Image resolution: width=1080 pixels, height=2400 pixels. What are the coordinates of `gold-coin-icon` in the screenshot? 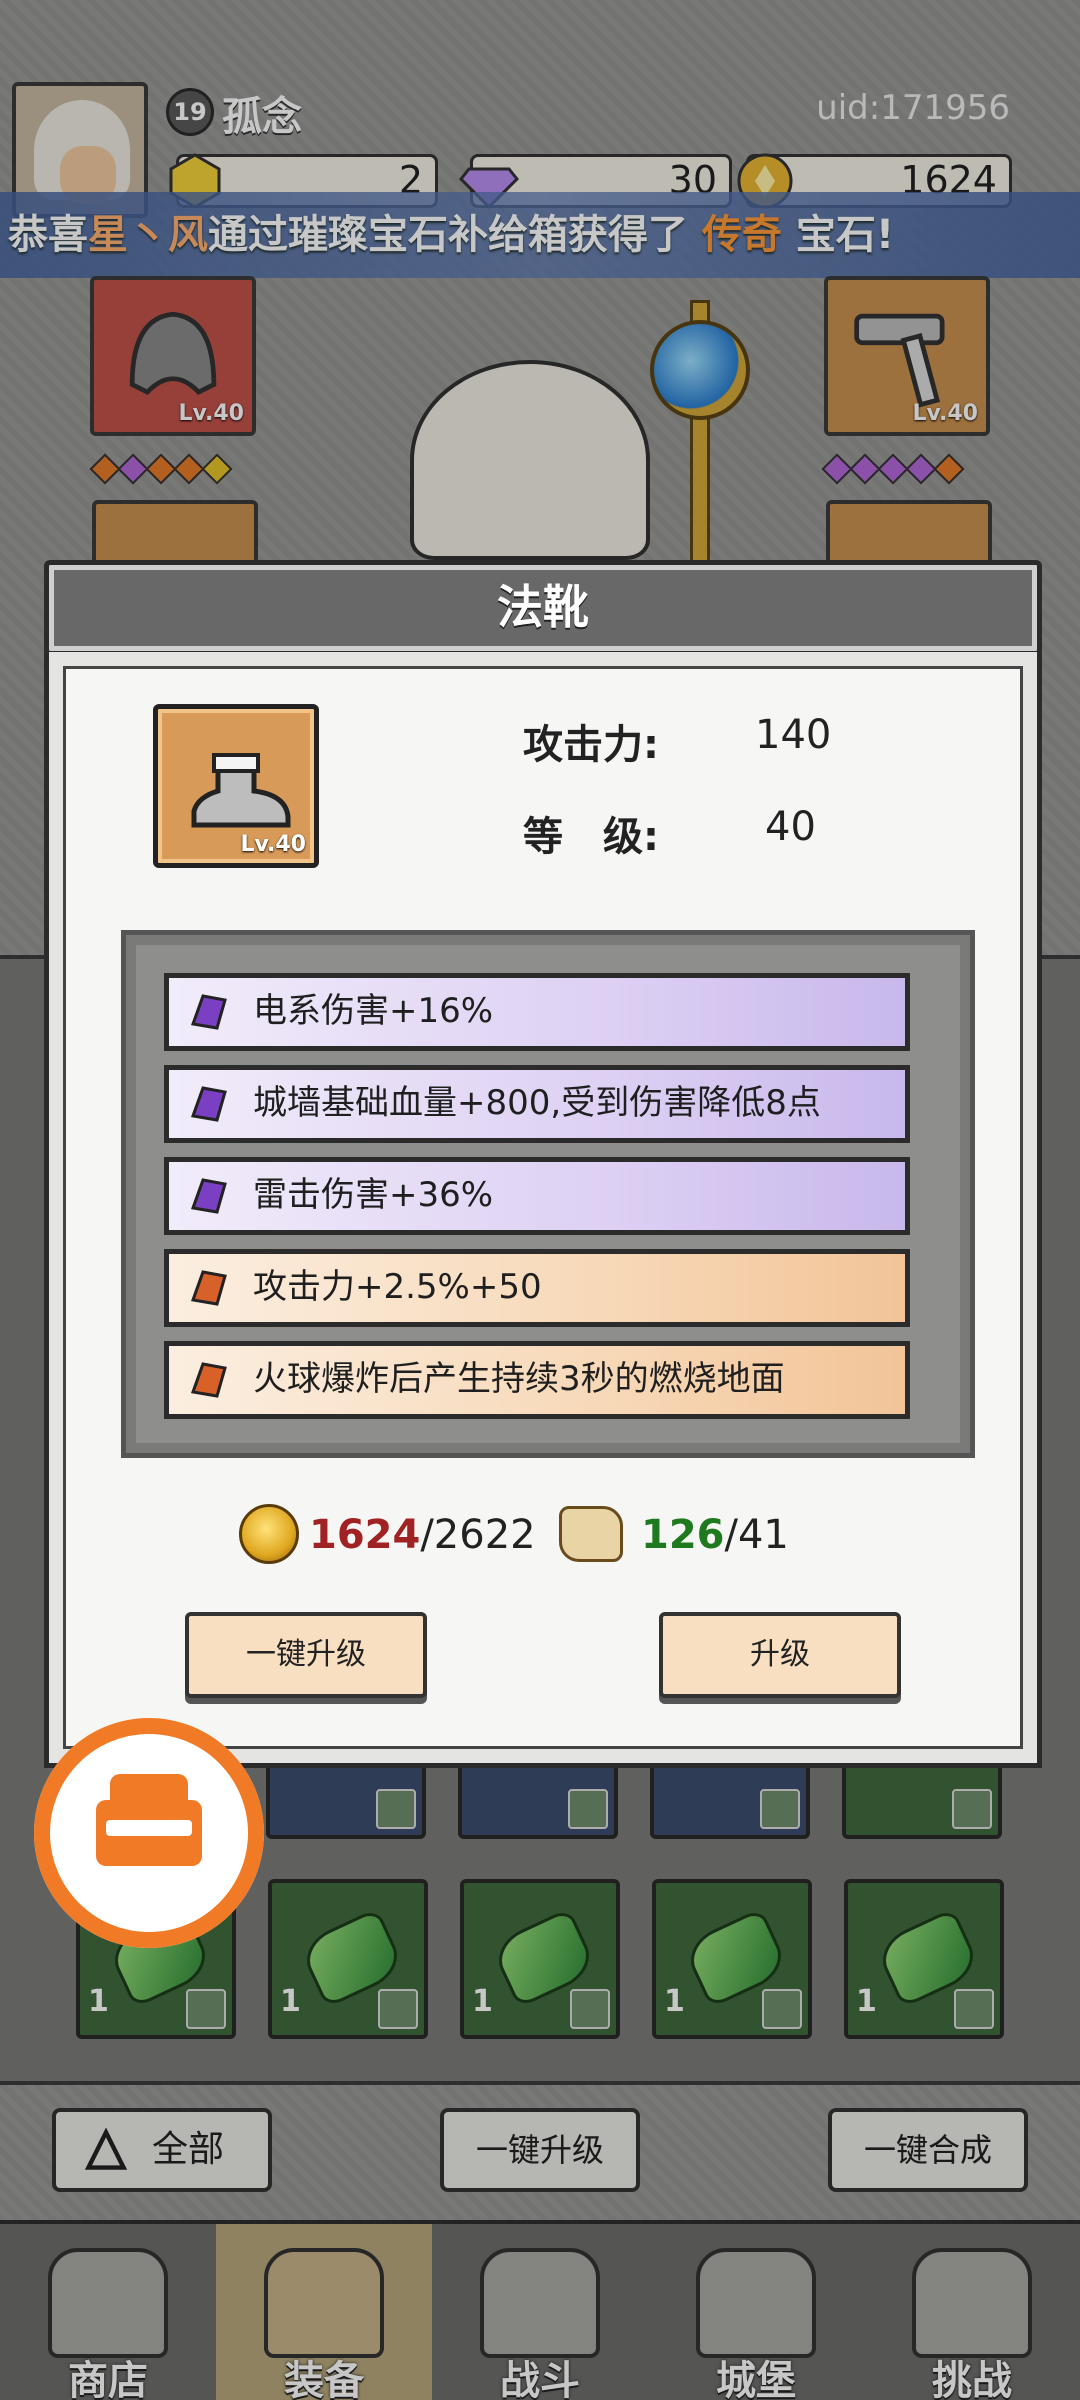 It's located at (269, 1534).